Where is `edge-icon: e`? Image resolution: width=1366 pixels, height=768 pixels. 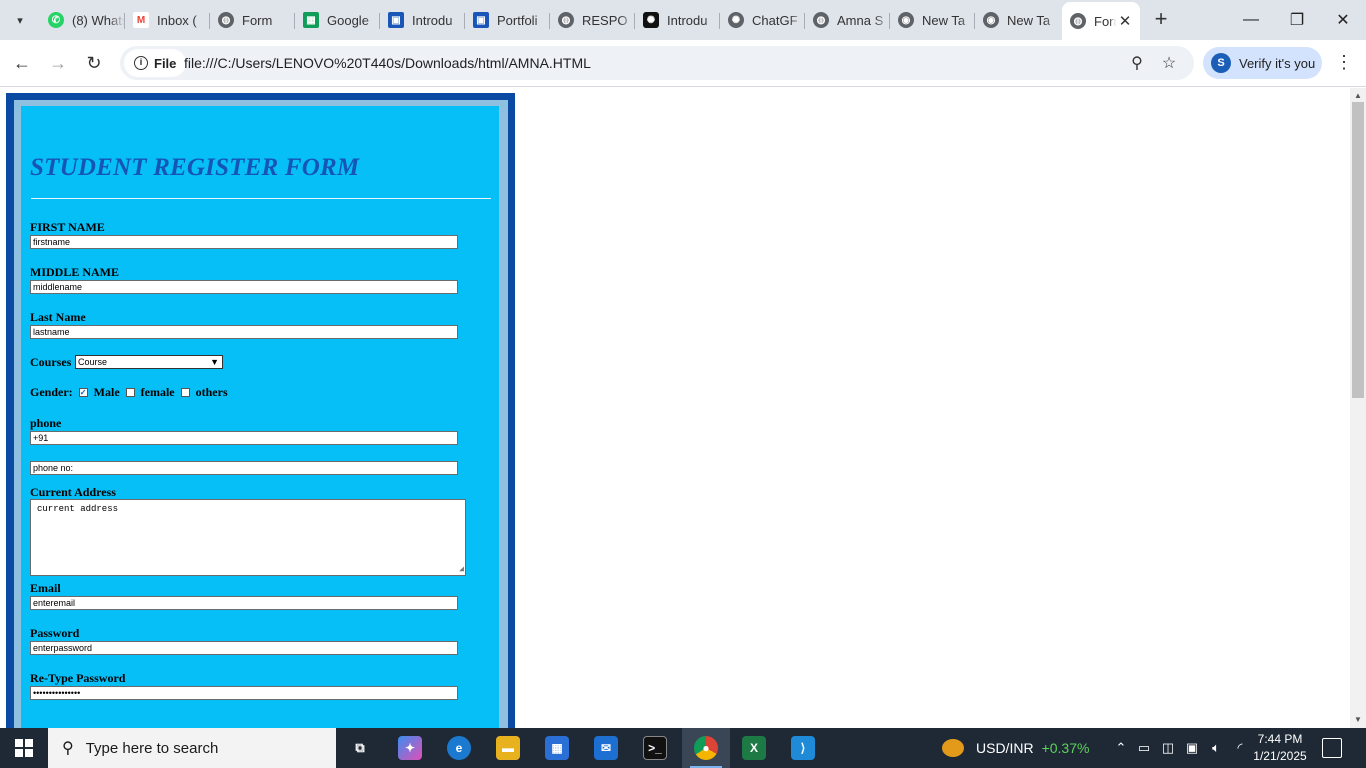
edge-icon: e is located at coordinates (459, 748).